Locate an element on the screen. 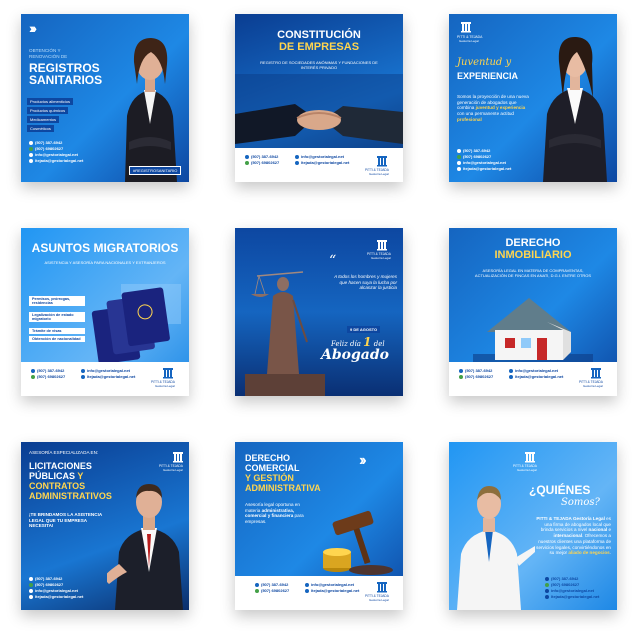  list-item: Productos alimenticios is located at coordinates (50, 101).